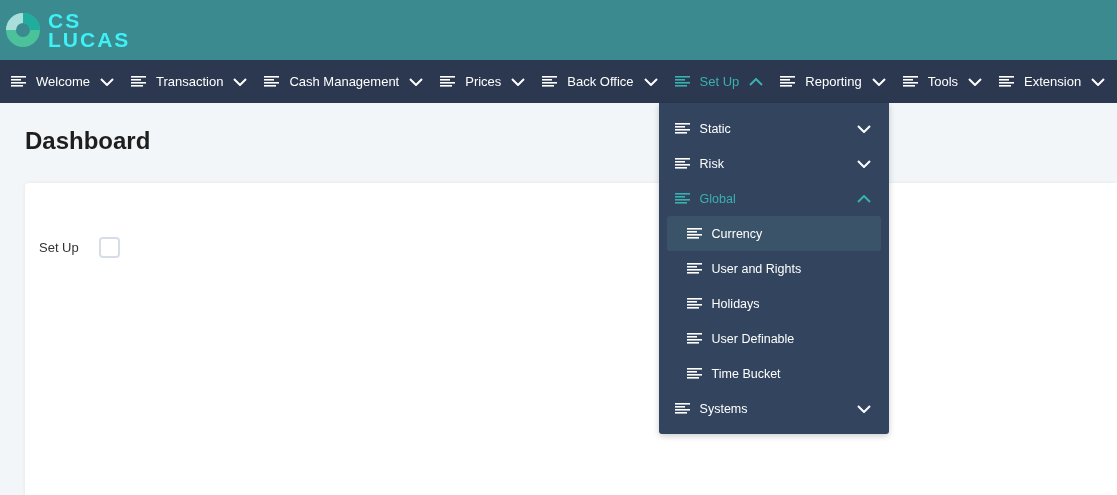  I want to click on nav-menu-item: Set Up, so click(716, 81).